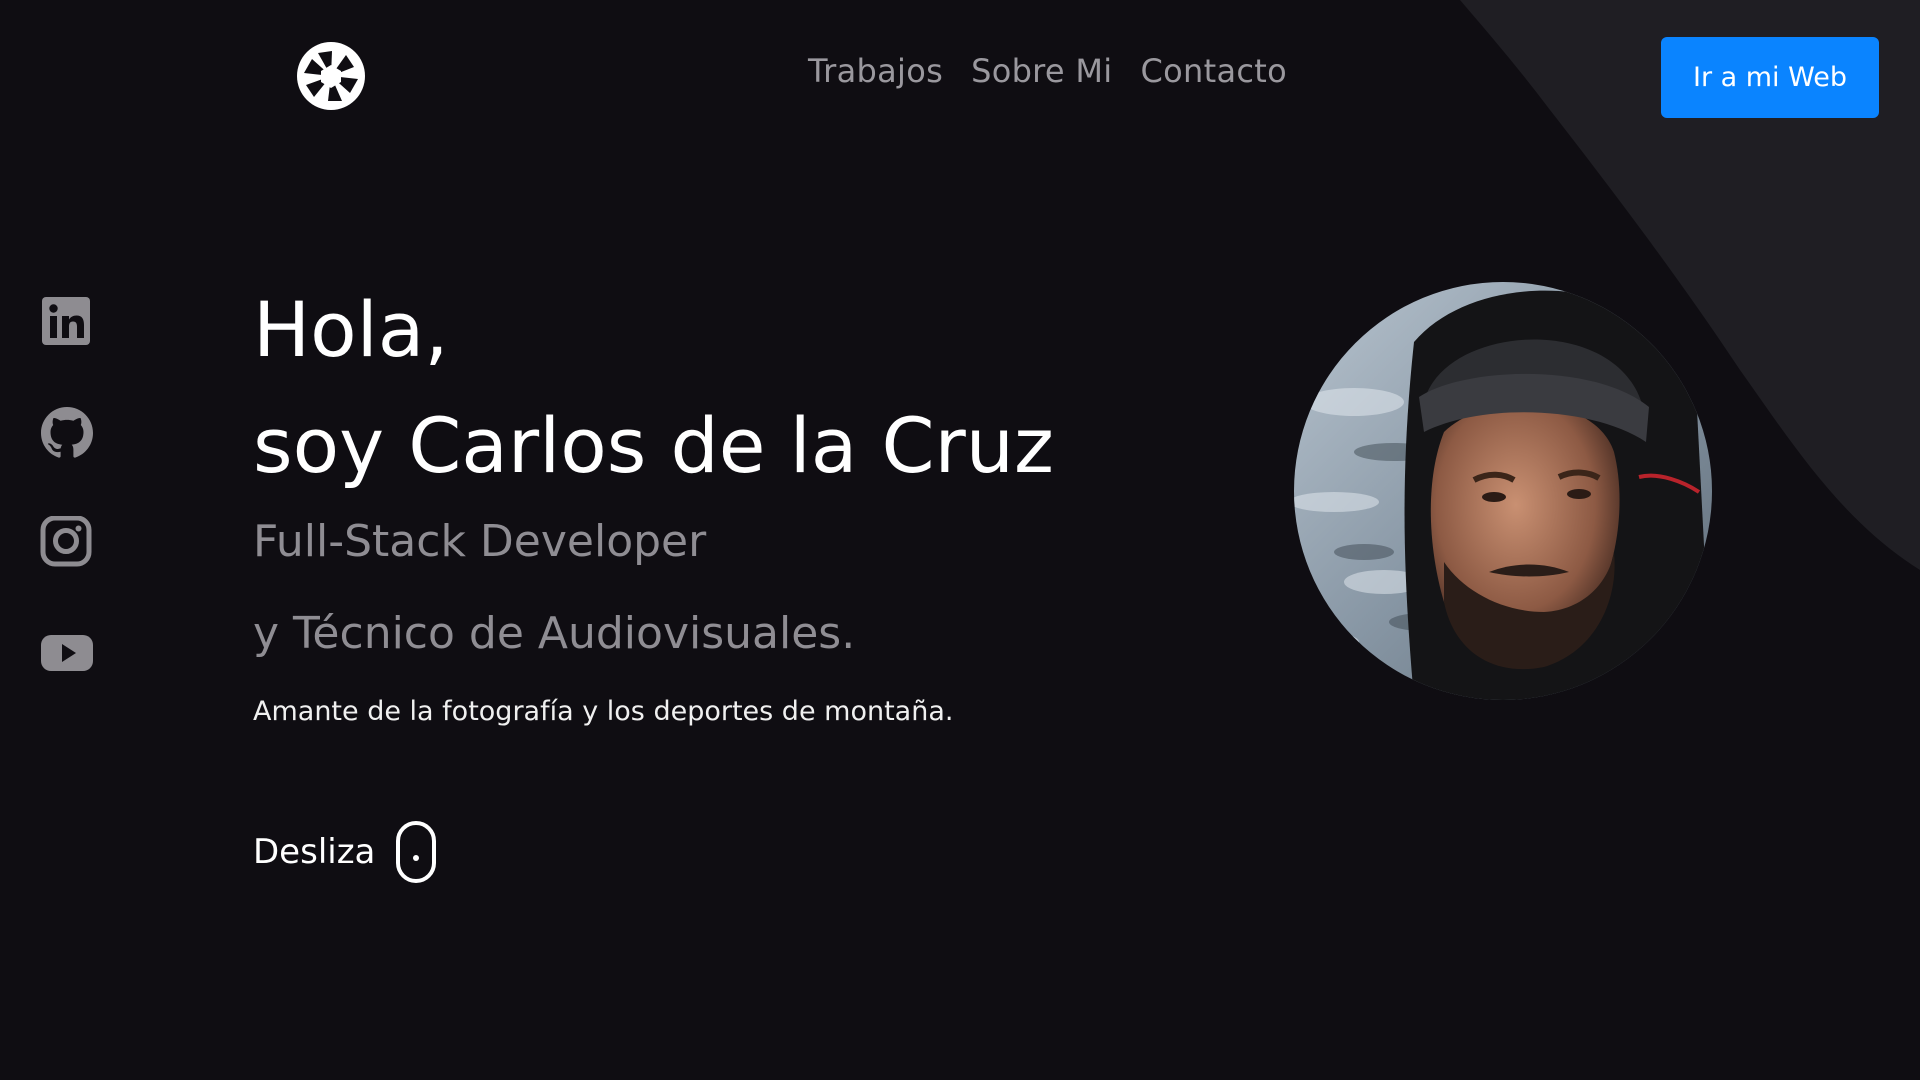  What do you see at coordinates (67, 542) in the screenshot?
I see `instagram-icon` at bounding box center [67, 542].